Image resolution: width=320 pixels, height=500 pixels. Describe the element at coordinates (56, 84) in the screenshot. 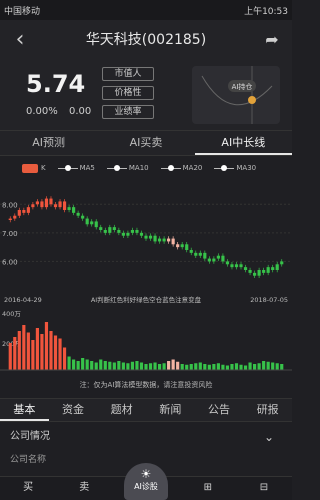

I see `current-price: 5.74` at that location.